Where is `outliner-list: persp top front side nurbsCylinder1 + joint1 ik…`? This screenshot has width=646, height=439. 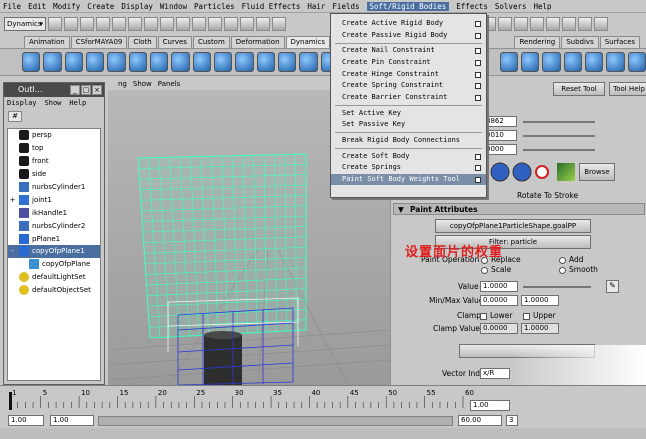
outliner-list: persp top front side nurbsCylinder1 + joint1 ik… is located at coordinates (54, 254).